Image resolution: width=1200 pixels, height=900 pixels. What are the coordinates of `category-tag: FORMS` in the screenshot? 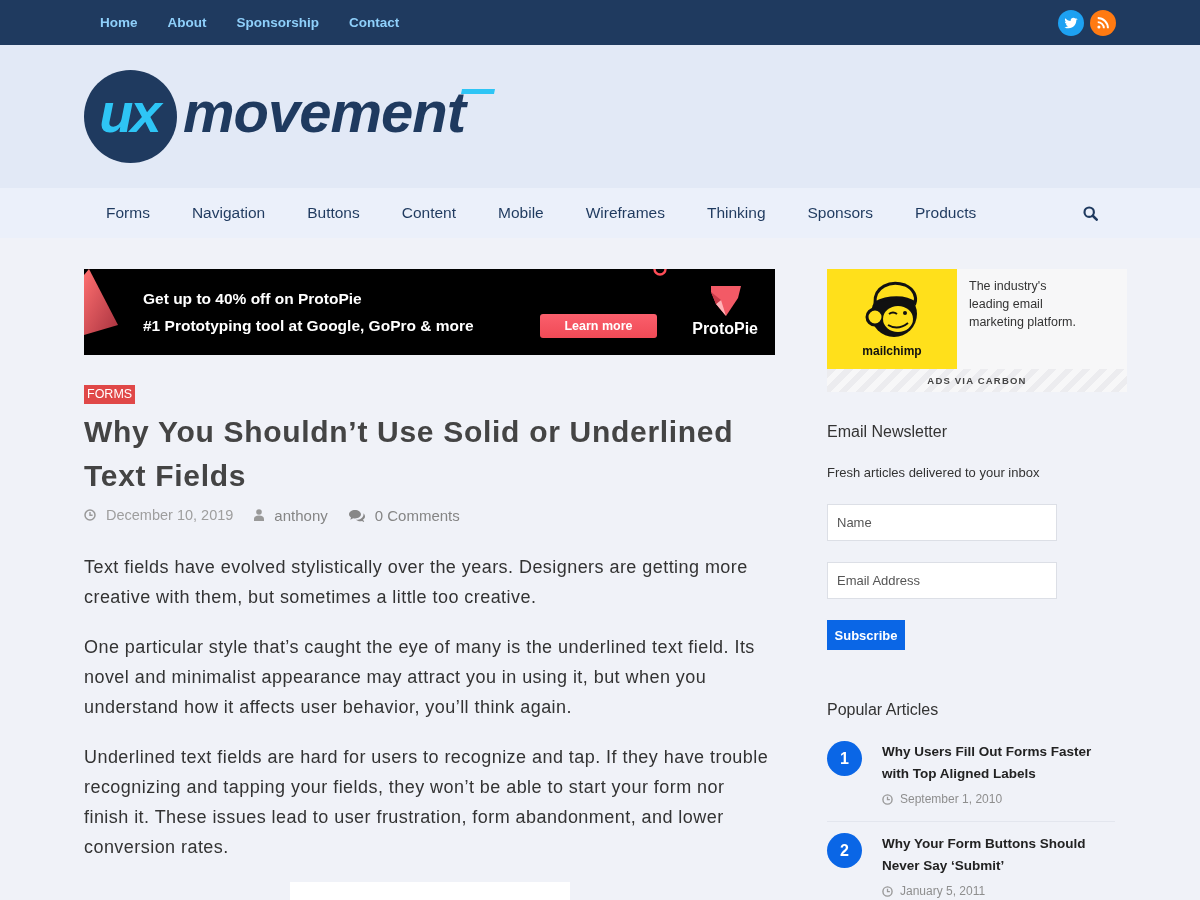 It's located at (110, 394).